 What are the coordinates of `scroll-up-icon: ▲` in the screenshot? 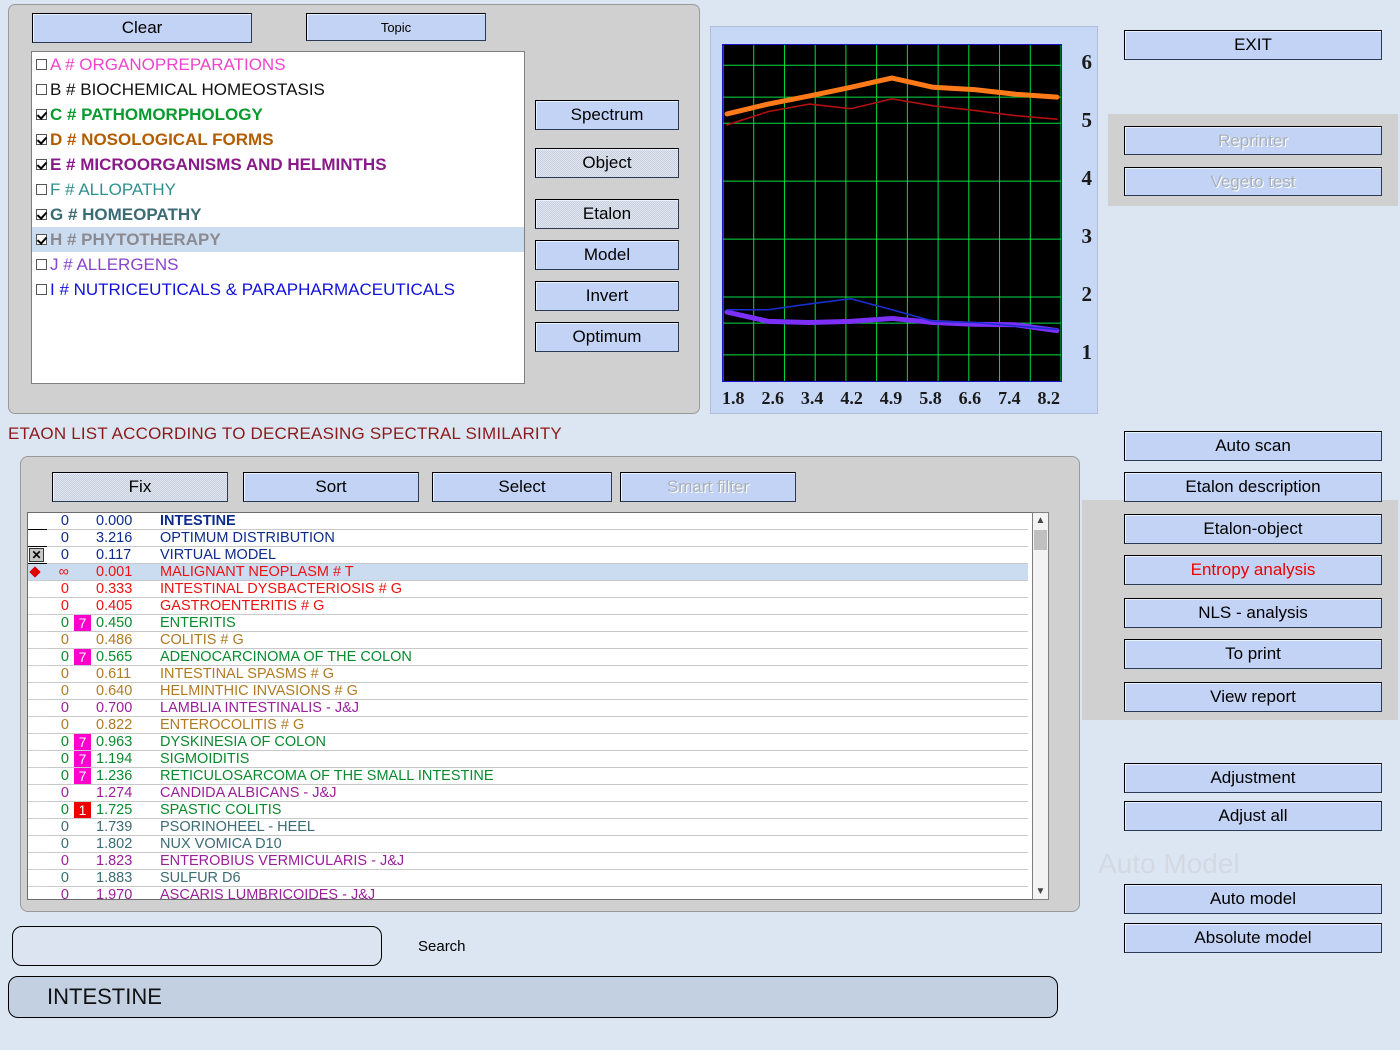 It's located at (1040, 520).